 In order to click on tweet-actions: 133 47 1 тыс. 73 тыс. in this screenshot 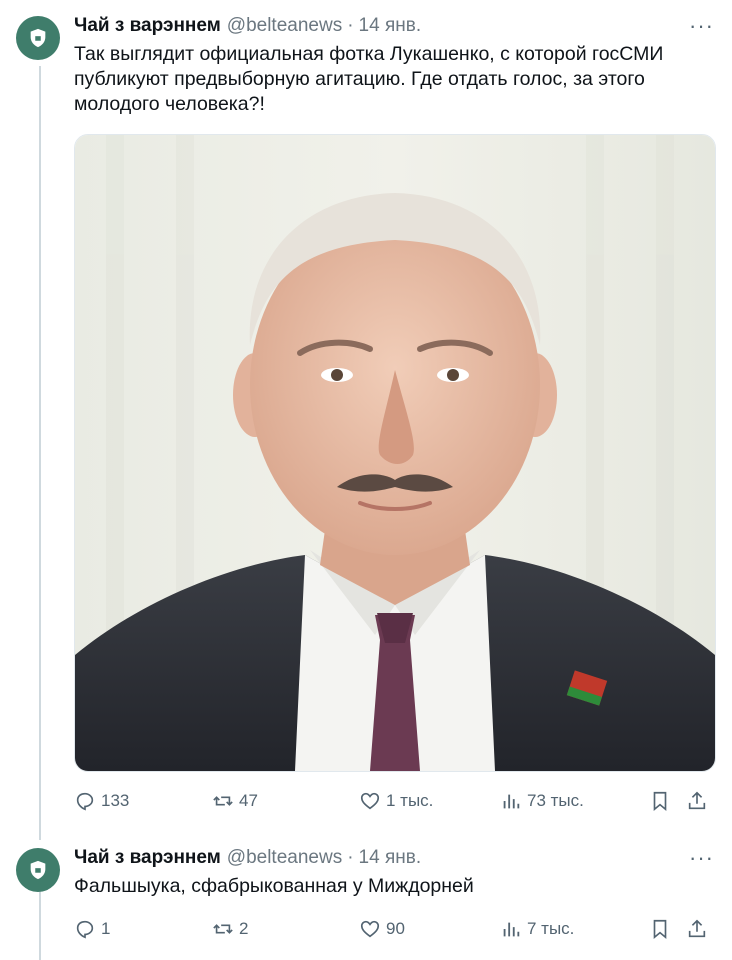, I will do `click(394, 803)`.